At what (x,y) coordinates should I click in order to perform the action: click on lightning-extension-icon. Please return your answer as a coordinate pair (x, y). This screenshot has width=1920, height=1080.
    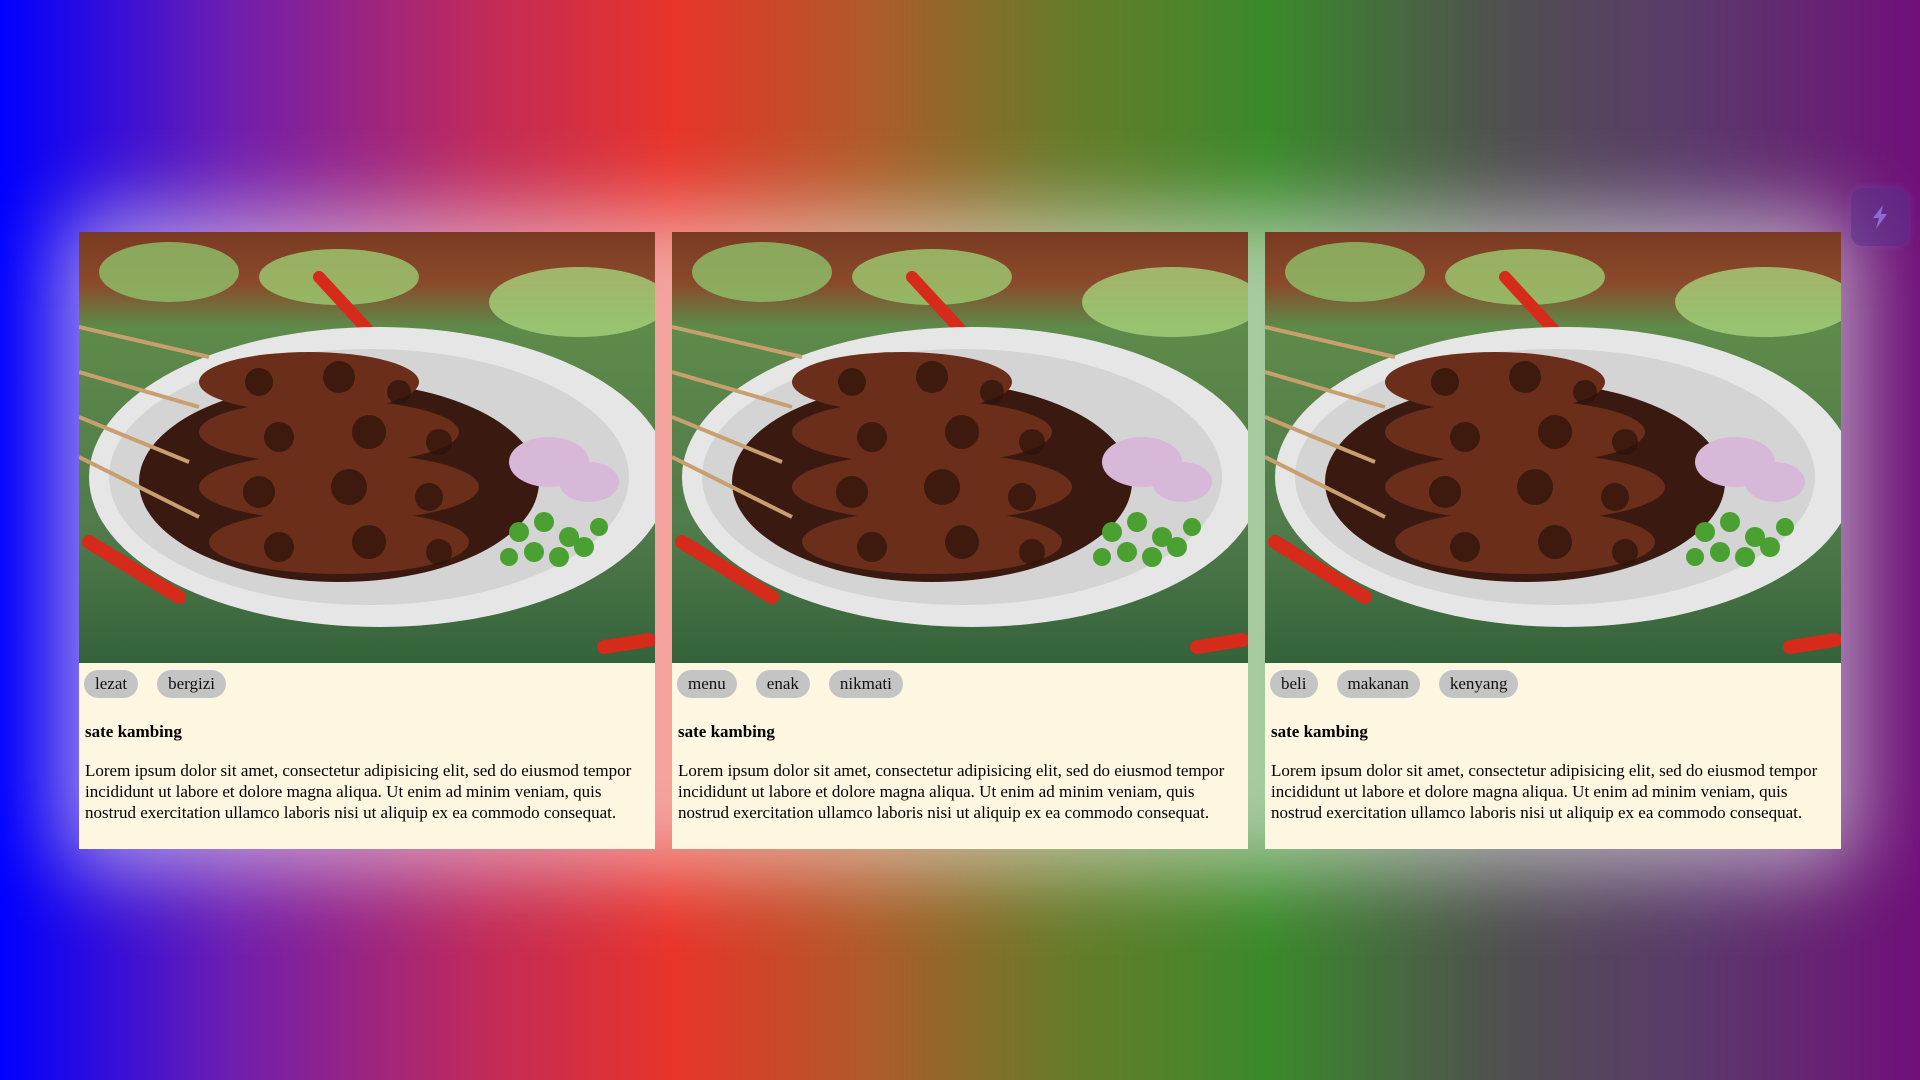
    Looking at the image, I should click on (1880, 217).